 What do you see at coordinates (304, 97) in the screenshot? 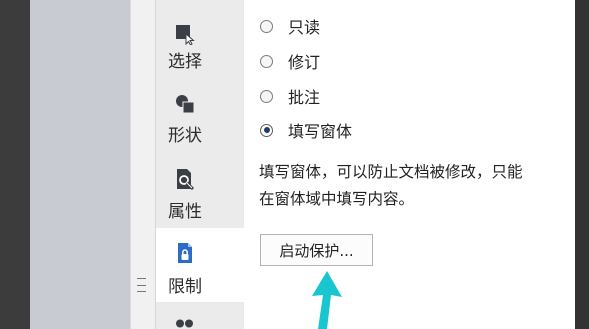
I see `option-comments-label: 批注` at bounding box center [304, 97].